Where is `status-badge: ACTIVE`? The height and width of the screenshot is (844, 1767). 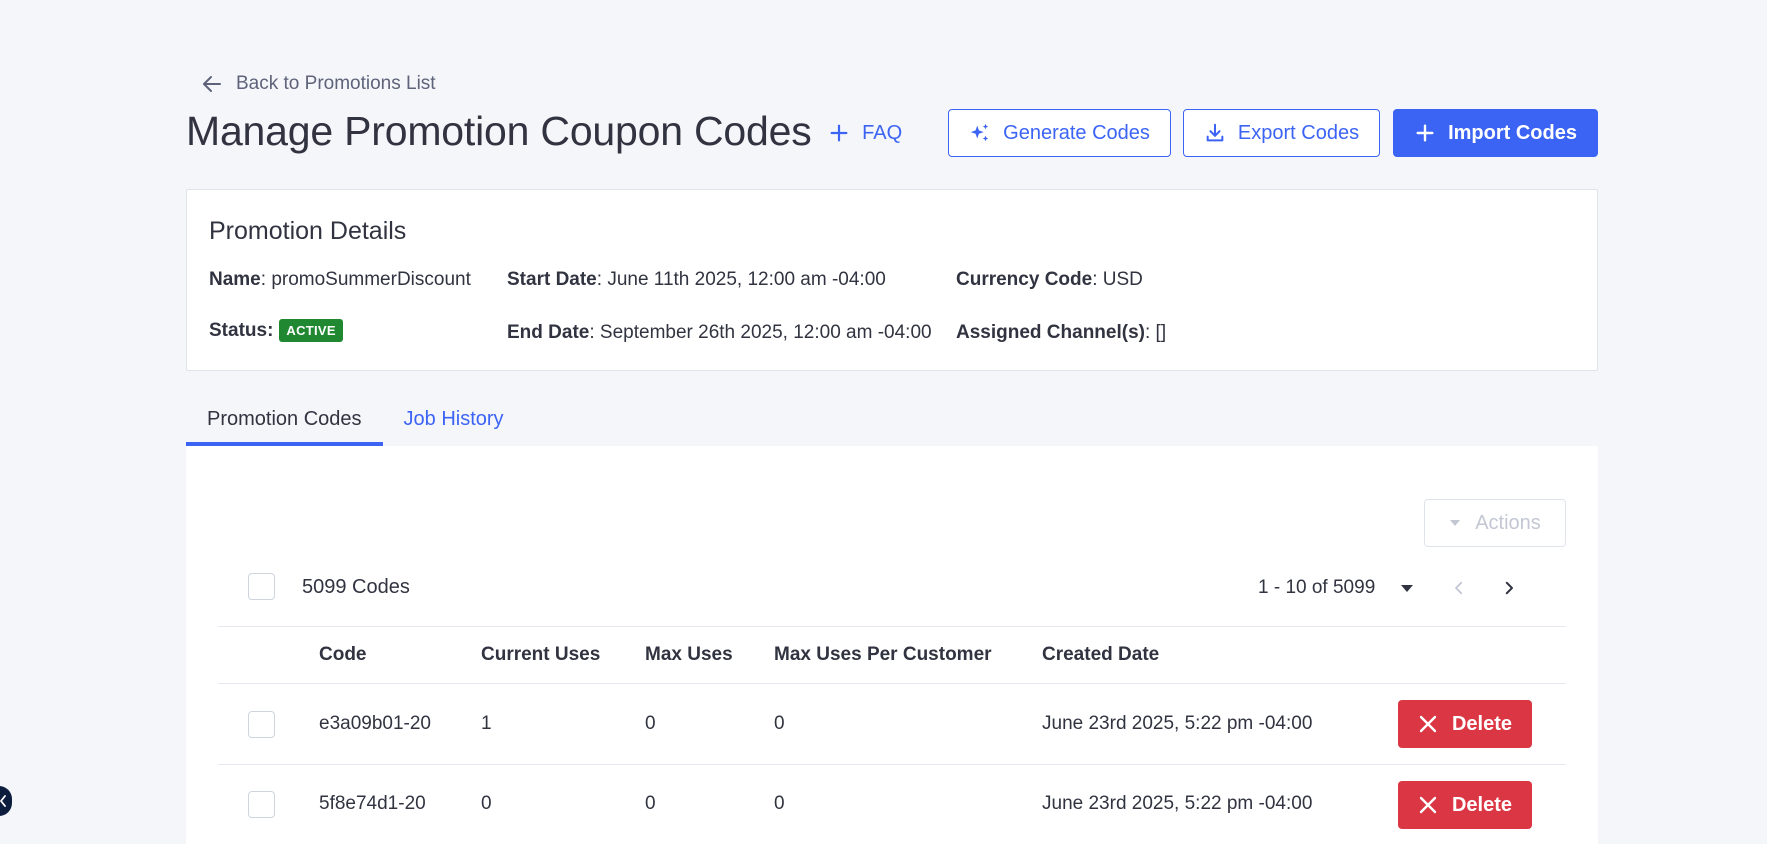
status-badge: ACTIVE is located at coordinates (311, 330).